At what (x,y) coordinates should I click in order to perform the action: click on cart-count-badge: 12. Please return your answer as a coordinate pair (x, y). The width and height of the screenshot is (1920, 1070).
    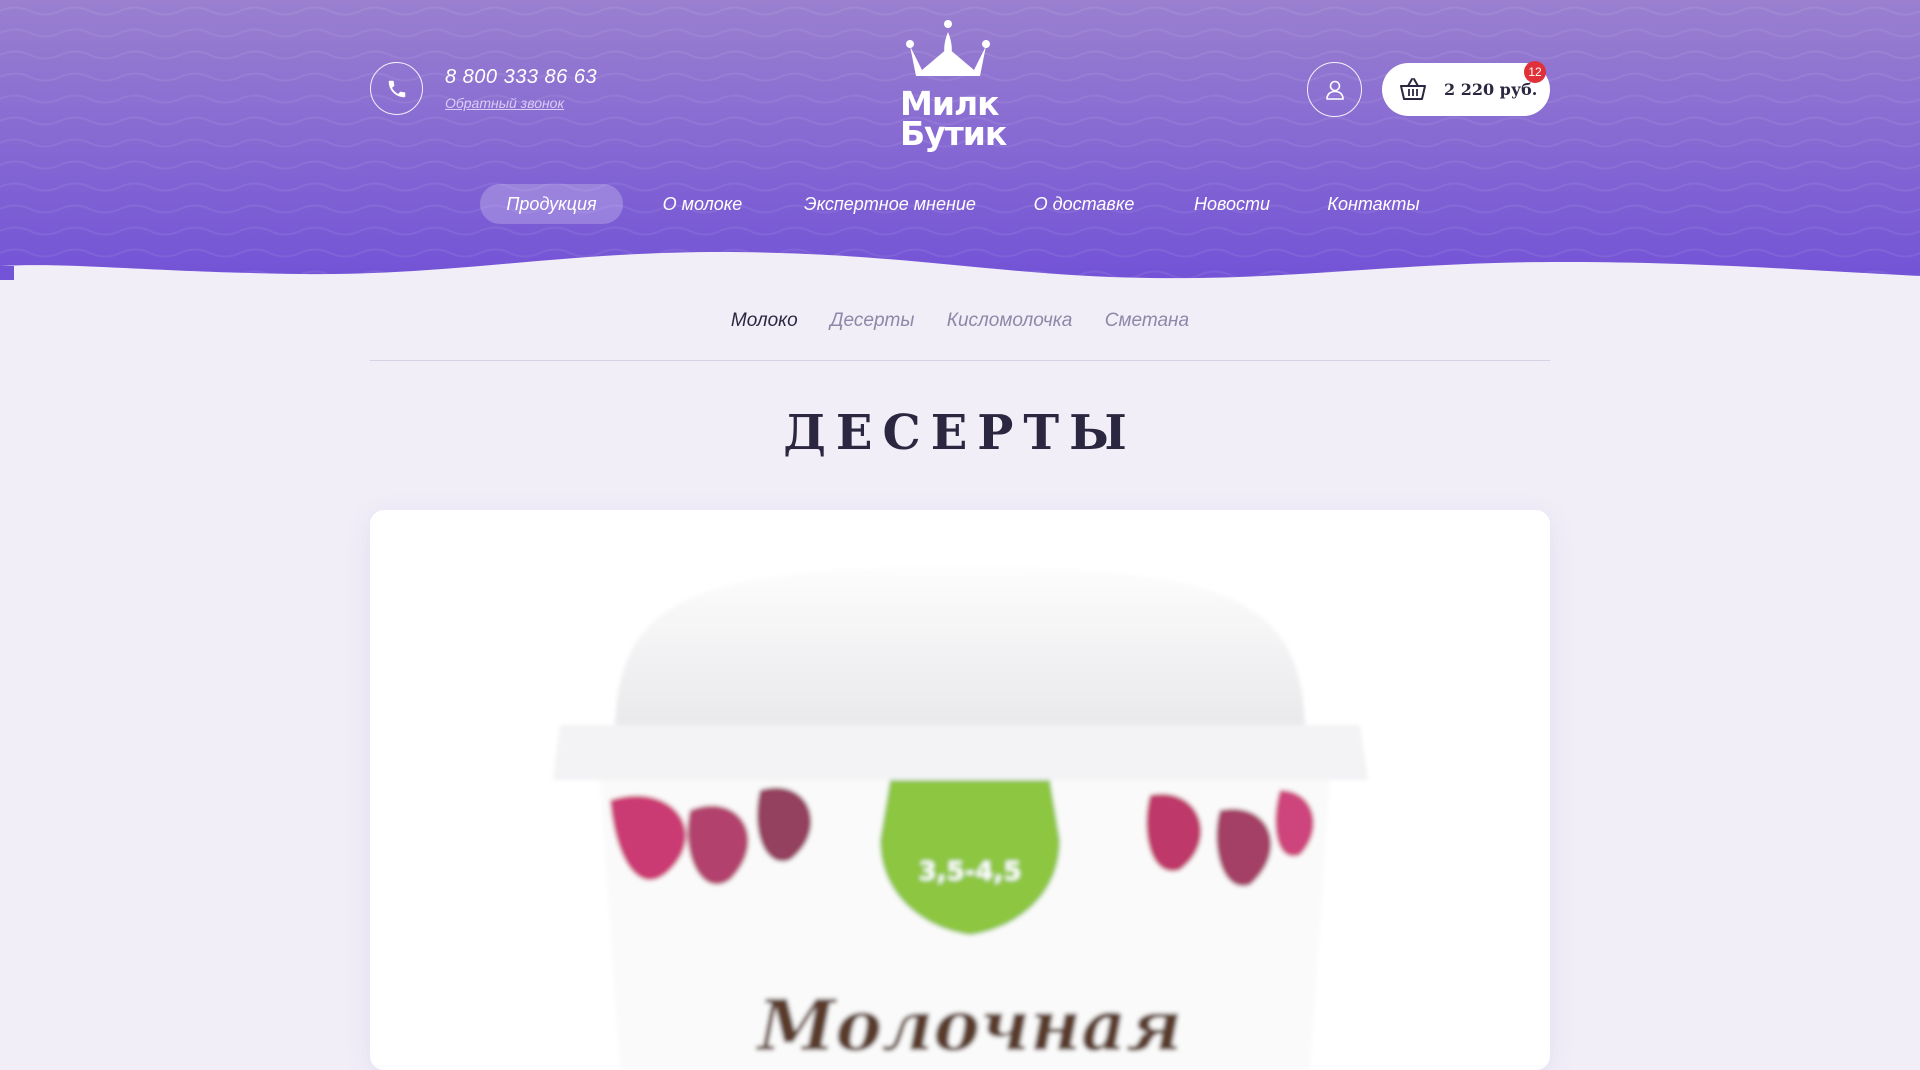
    Looking at the image, I should click on (1535, 72).